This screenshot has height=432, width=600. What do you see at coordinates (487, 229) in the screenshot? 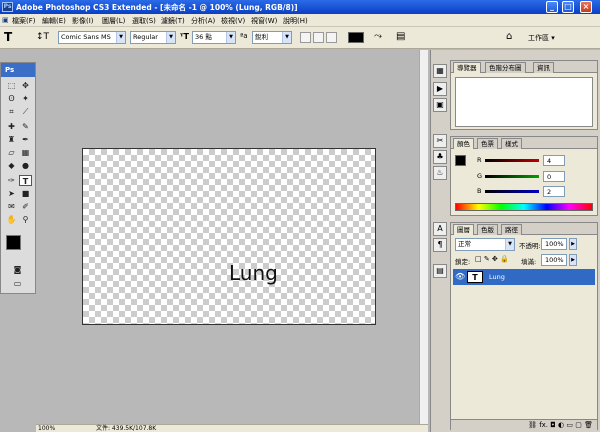
I see `tab-channels: 色版` at bounding box center [487, 229].